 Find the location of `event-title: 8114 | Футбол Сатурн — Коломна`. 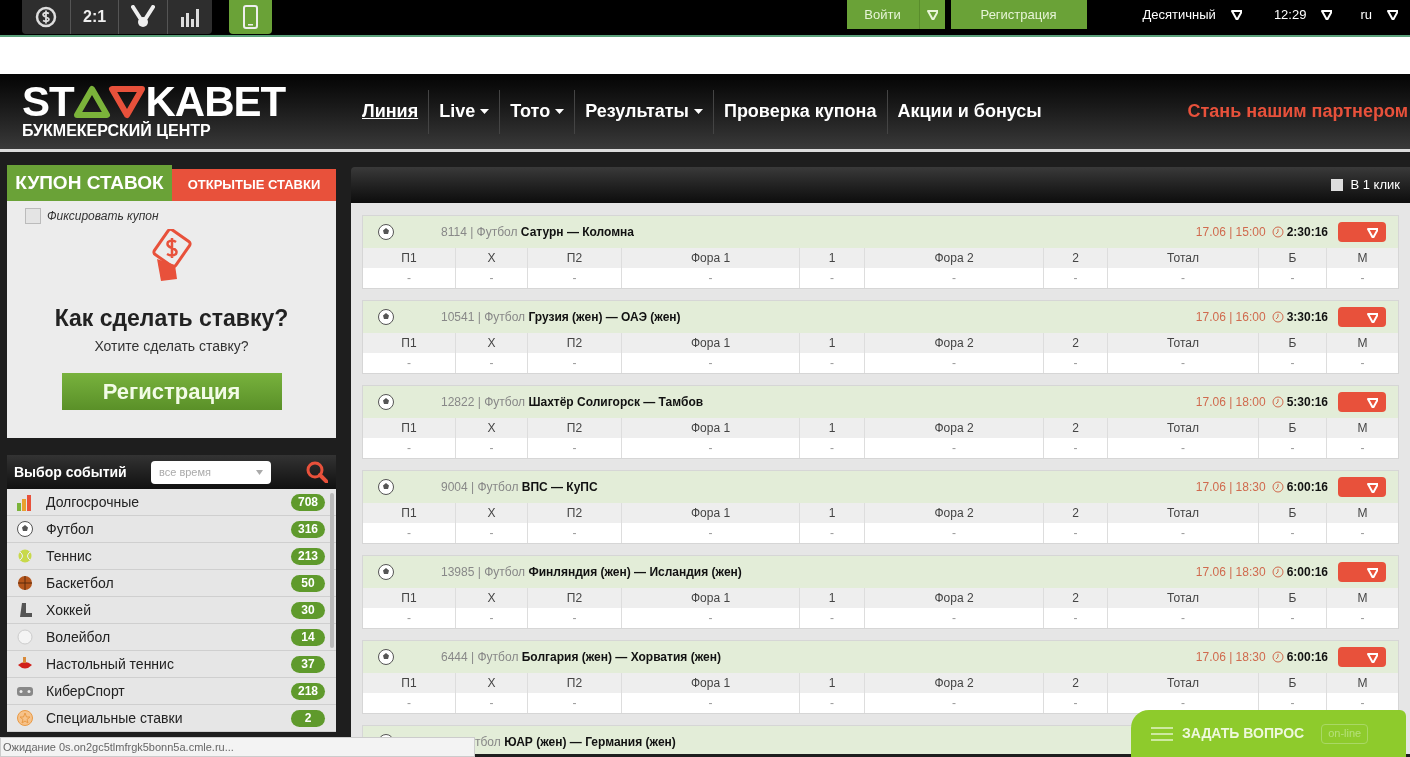

event-title: 8114 | Футбол Сатурн — Коломна is located at coordinates (538, 232).